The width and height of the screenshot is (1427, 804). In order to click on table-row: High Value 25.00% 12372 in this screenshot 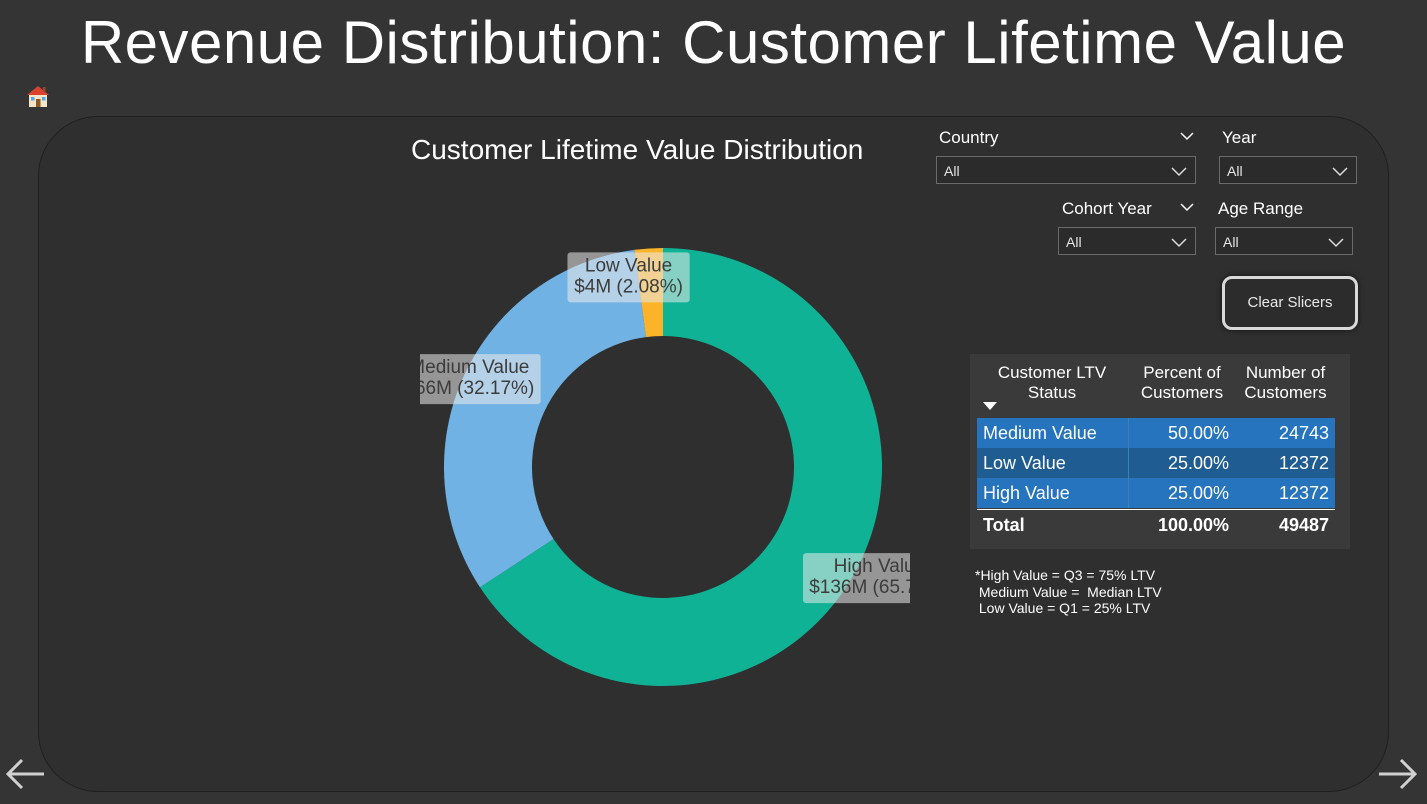, I will do `click(1156, 493)`.